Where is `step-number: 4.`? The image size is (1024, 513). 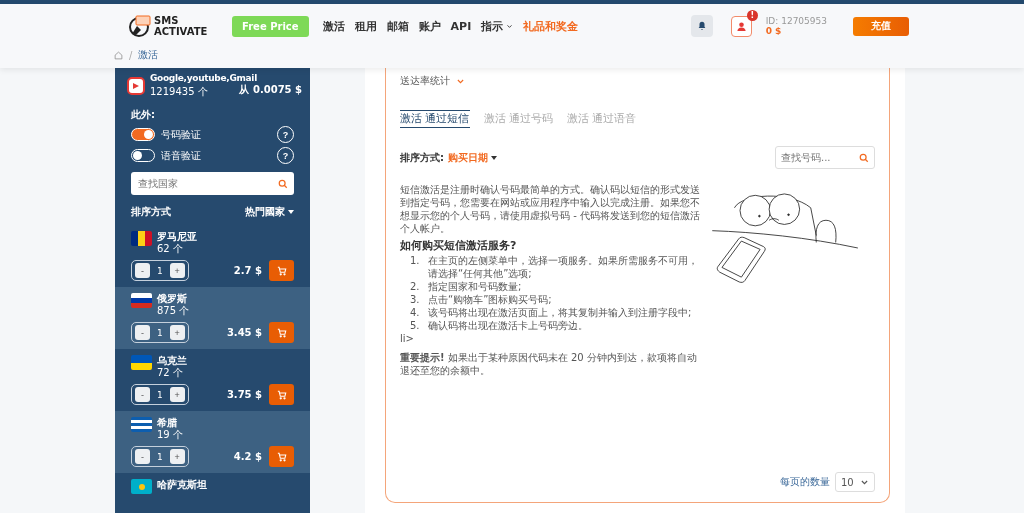
step-number: 4. is located at coordinates (415, 312).